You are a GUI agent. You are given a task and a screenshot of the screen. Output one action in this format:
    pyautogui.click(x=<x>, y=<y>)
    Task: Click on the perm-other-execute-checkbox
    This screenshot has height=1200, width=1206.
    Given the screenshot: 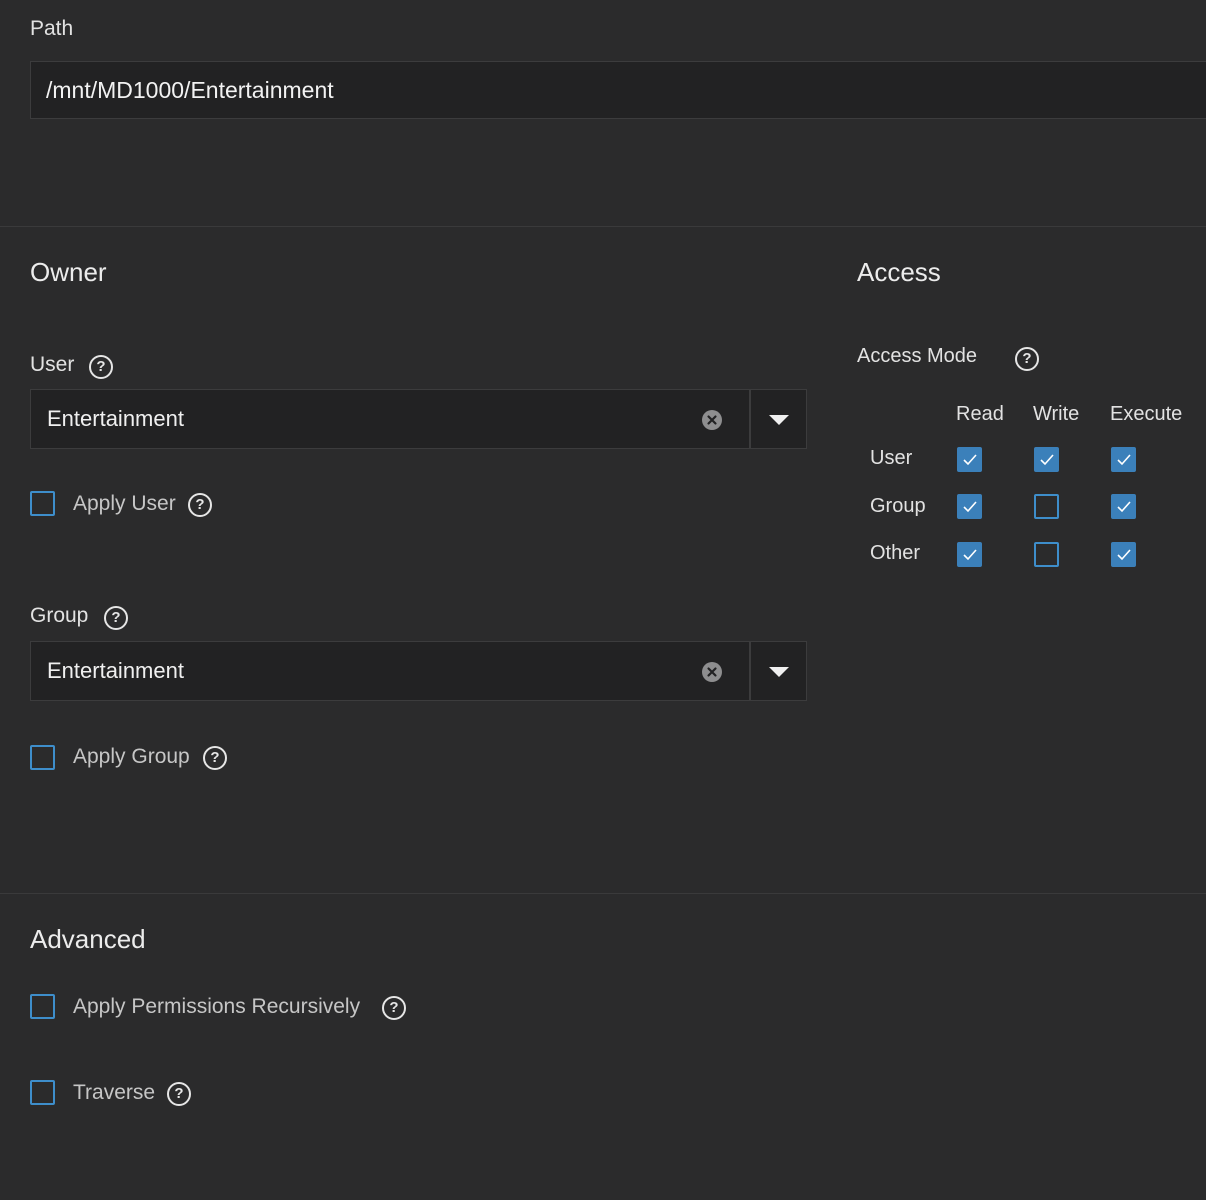 What is the action you would take?
    pyautogui.click(x=1123, y=554)
    